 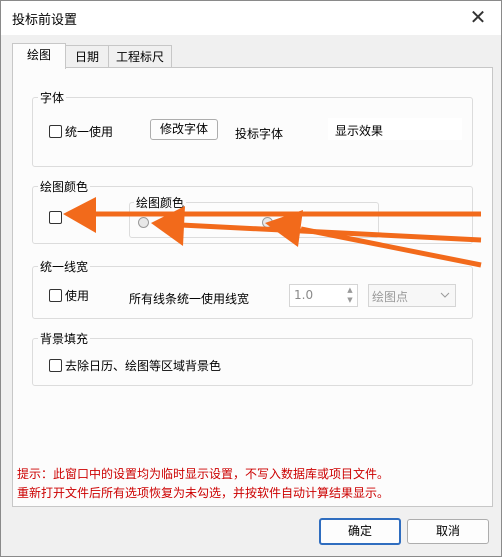 I want to click on unify-font-checkbox, so click(x=55, y=131).